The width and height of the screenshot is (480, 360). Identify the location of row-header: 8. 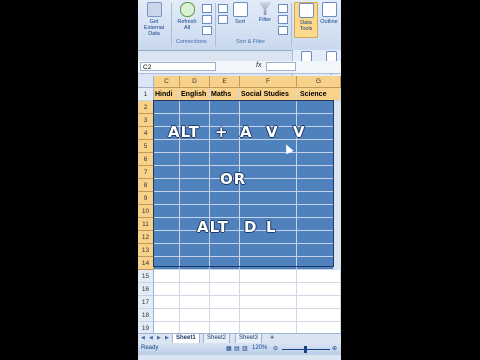
(146, 185).